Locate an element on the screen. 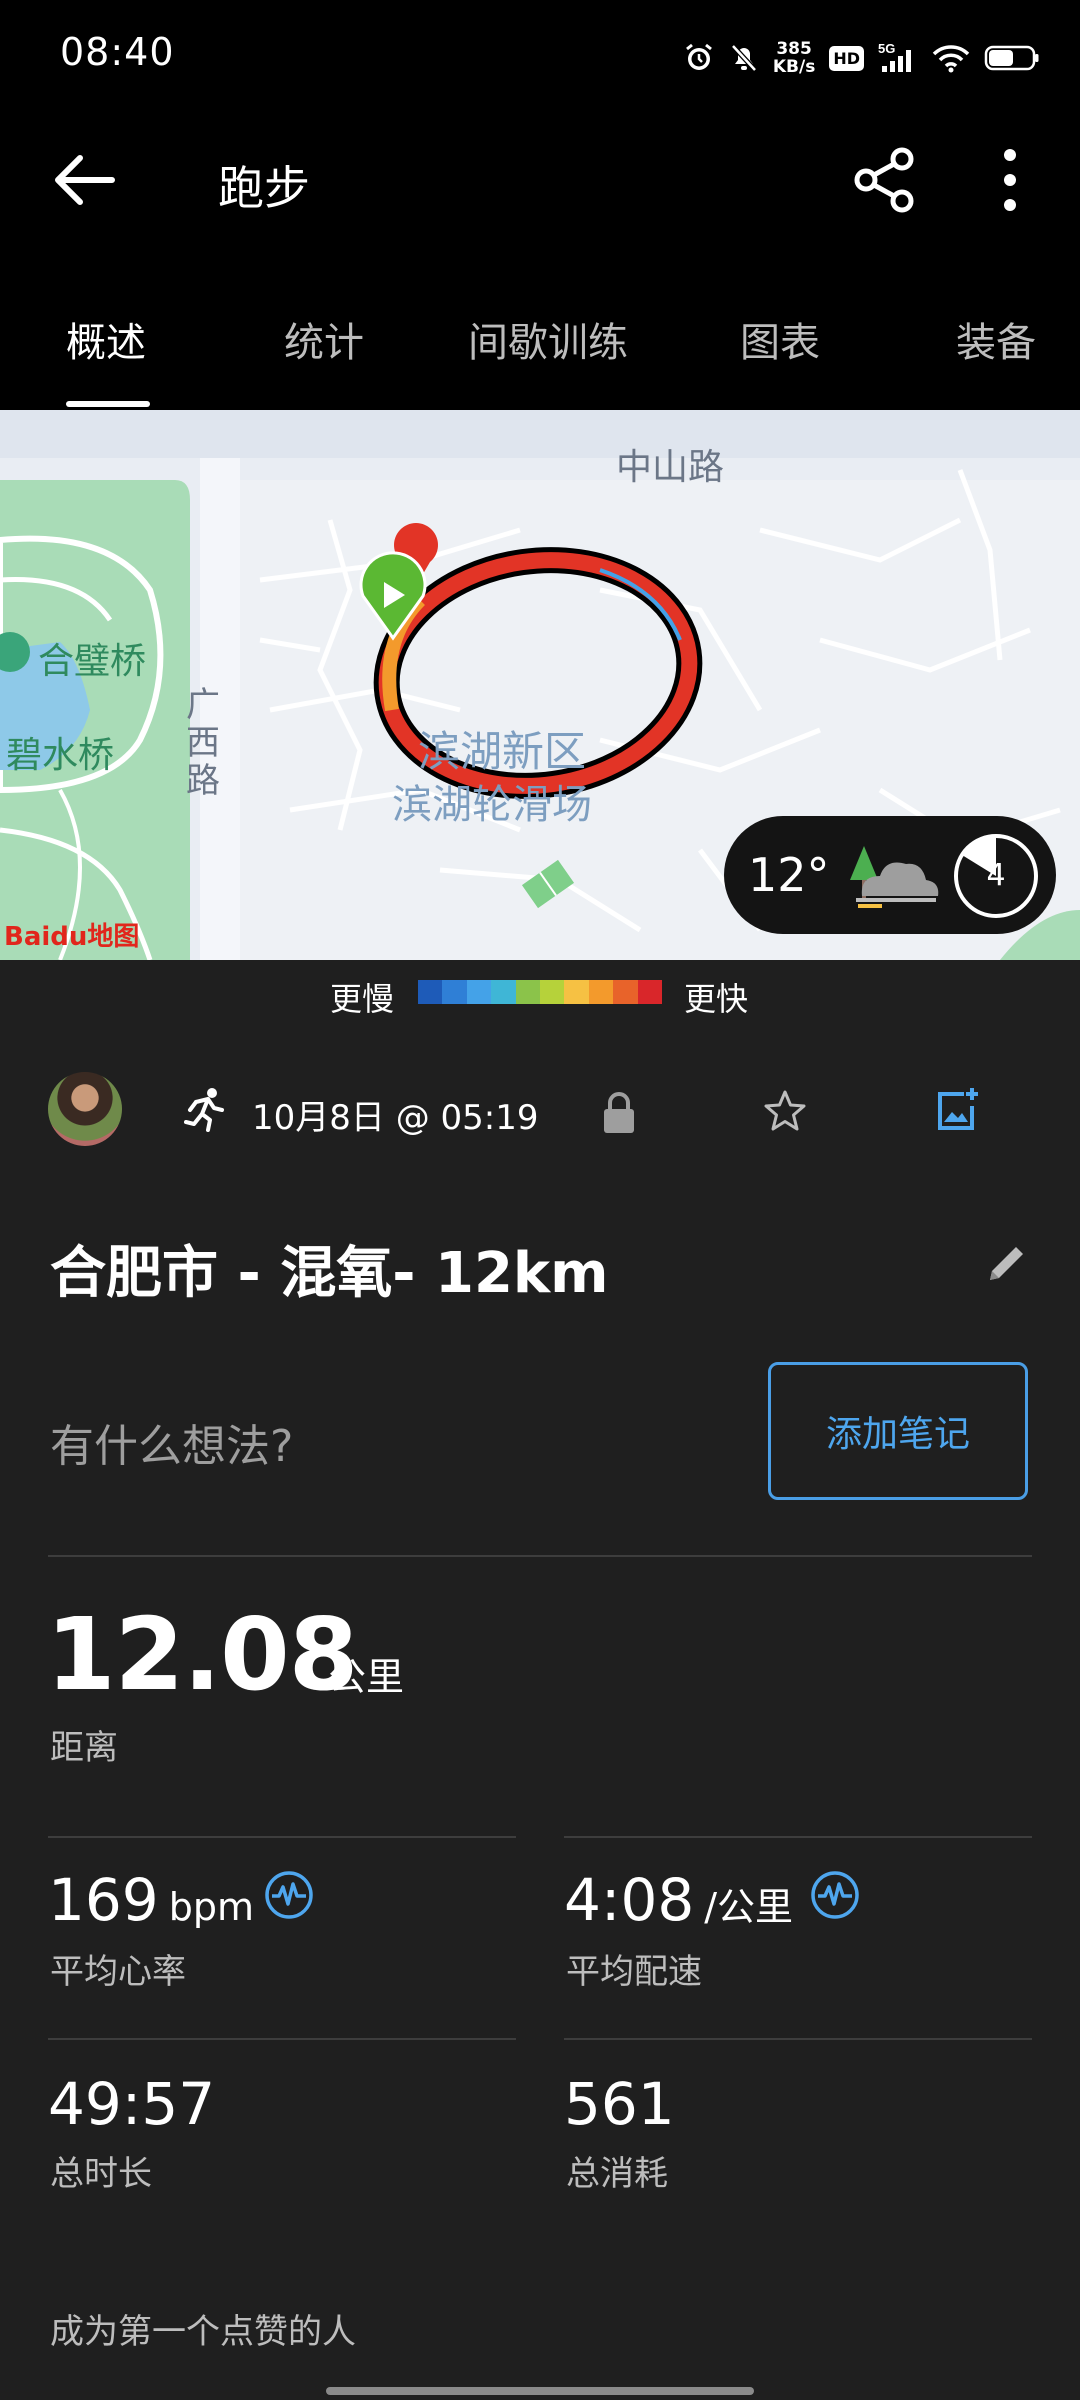  map-label-bridge-2: 碧水桥 is located at coordinates (60, 755).